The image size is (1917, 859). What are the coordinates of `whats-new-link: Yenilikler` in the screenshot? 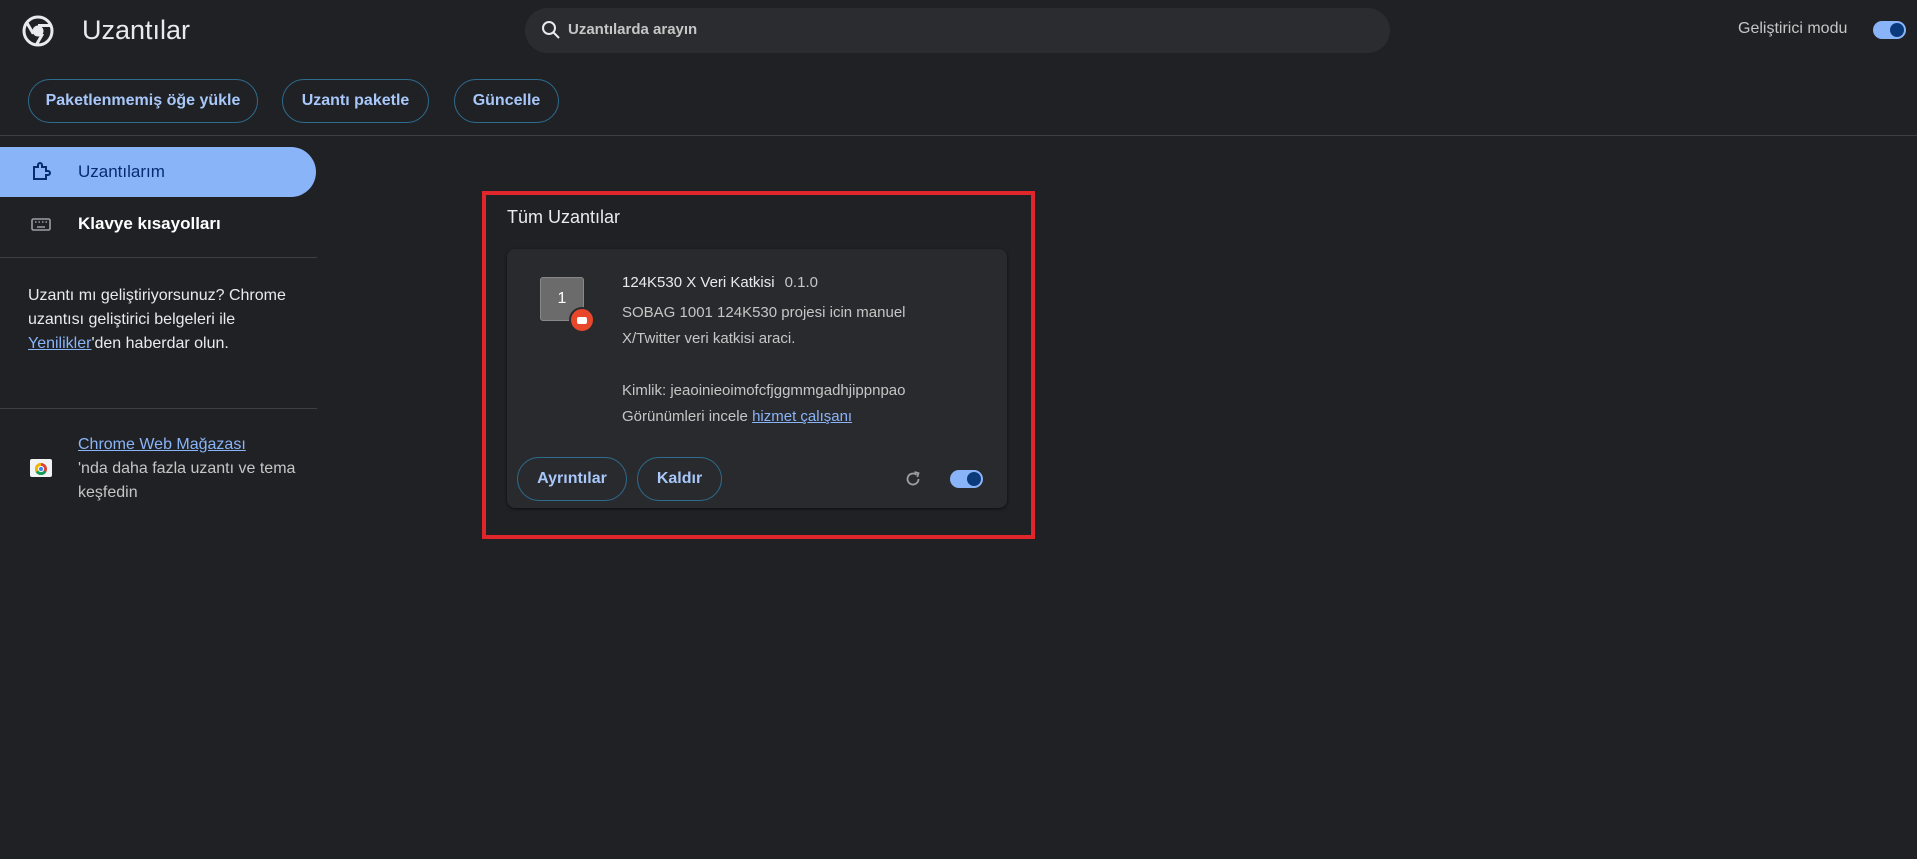 It's located at (59, 343).